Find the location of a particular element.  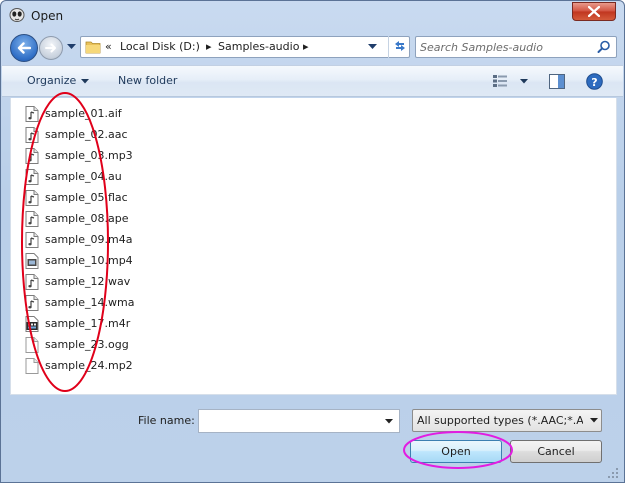

forward-button is located at coordinates (51, 48).